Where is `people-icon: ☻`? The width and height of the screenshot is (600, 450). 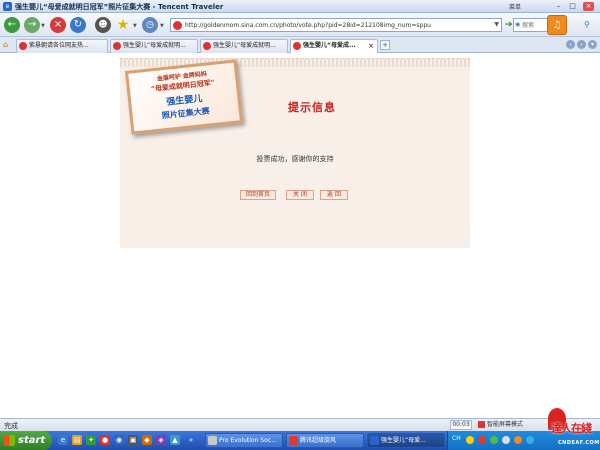
people-icon: ☻ is located at coordinates (103, 25).